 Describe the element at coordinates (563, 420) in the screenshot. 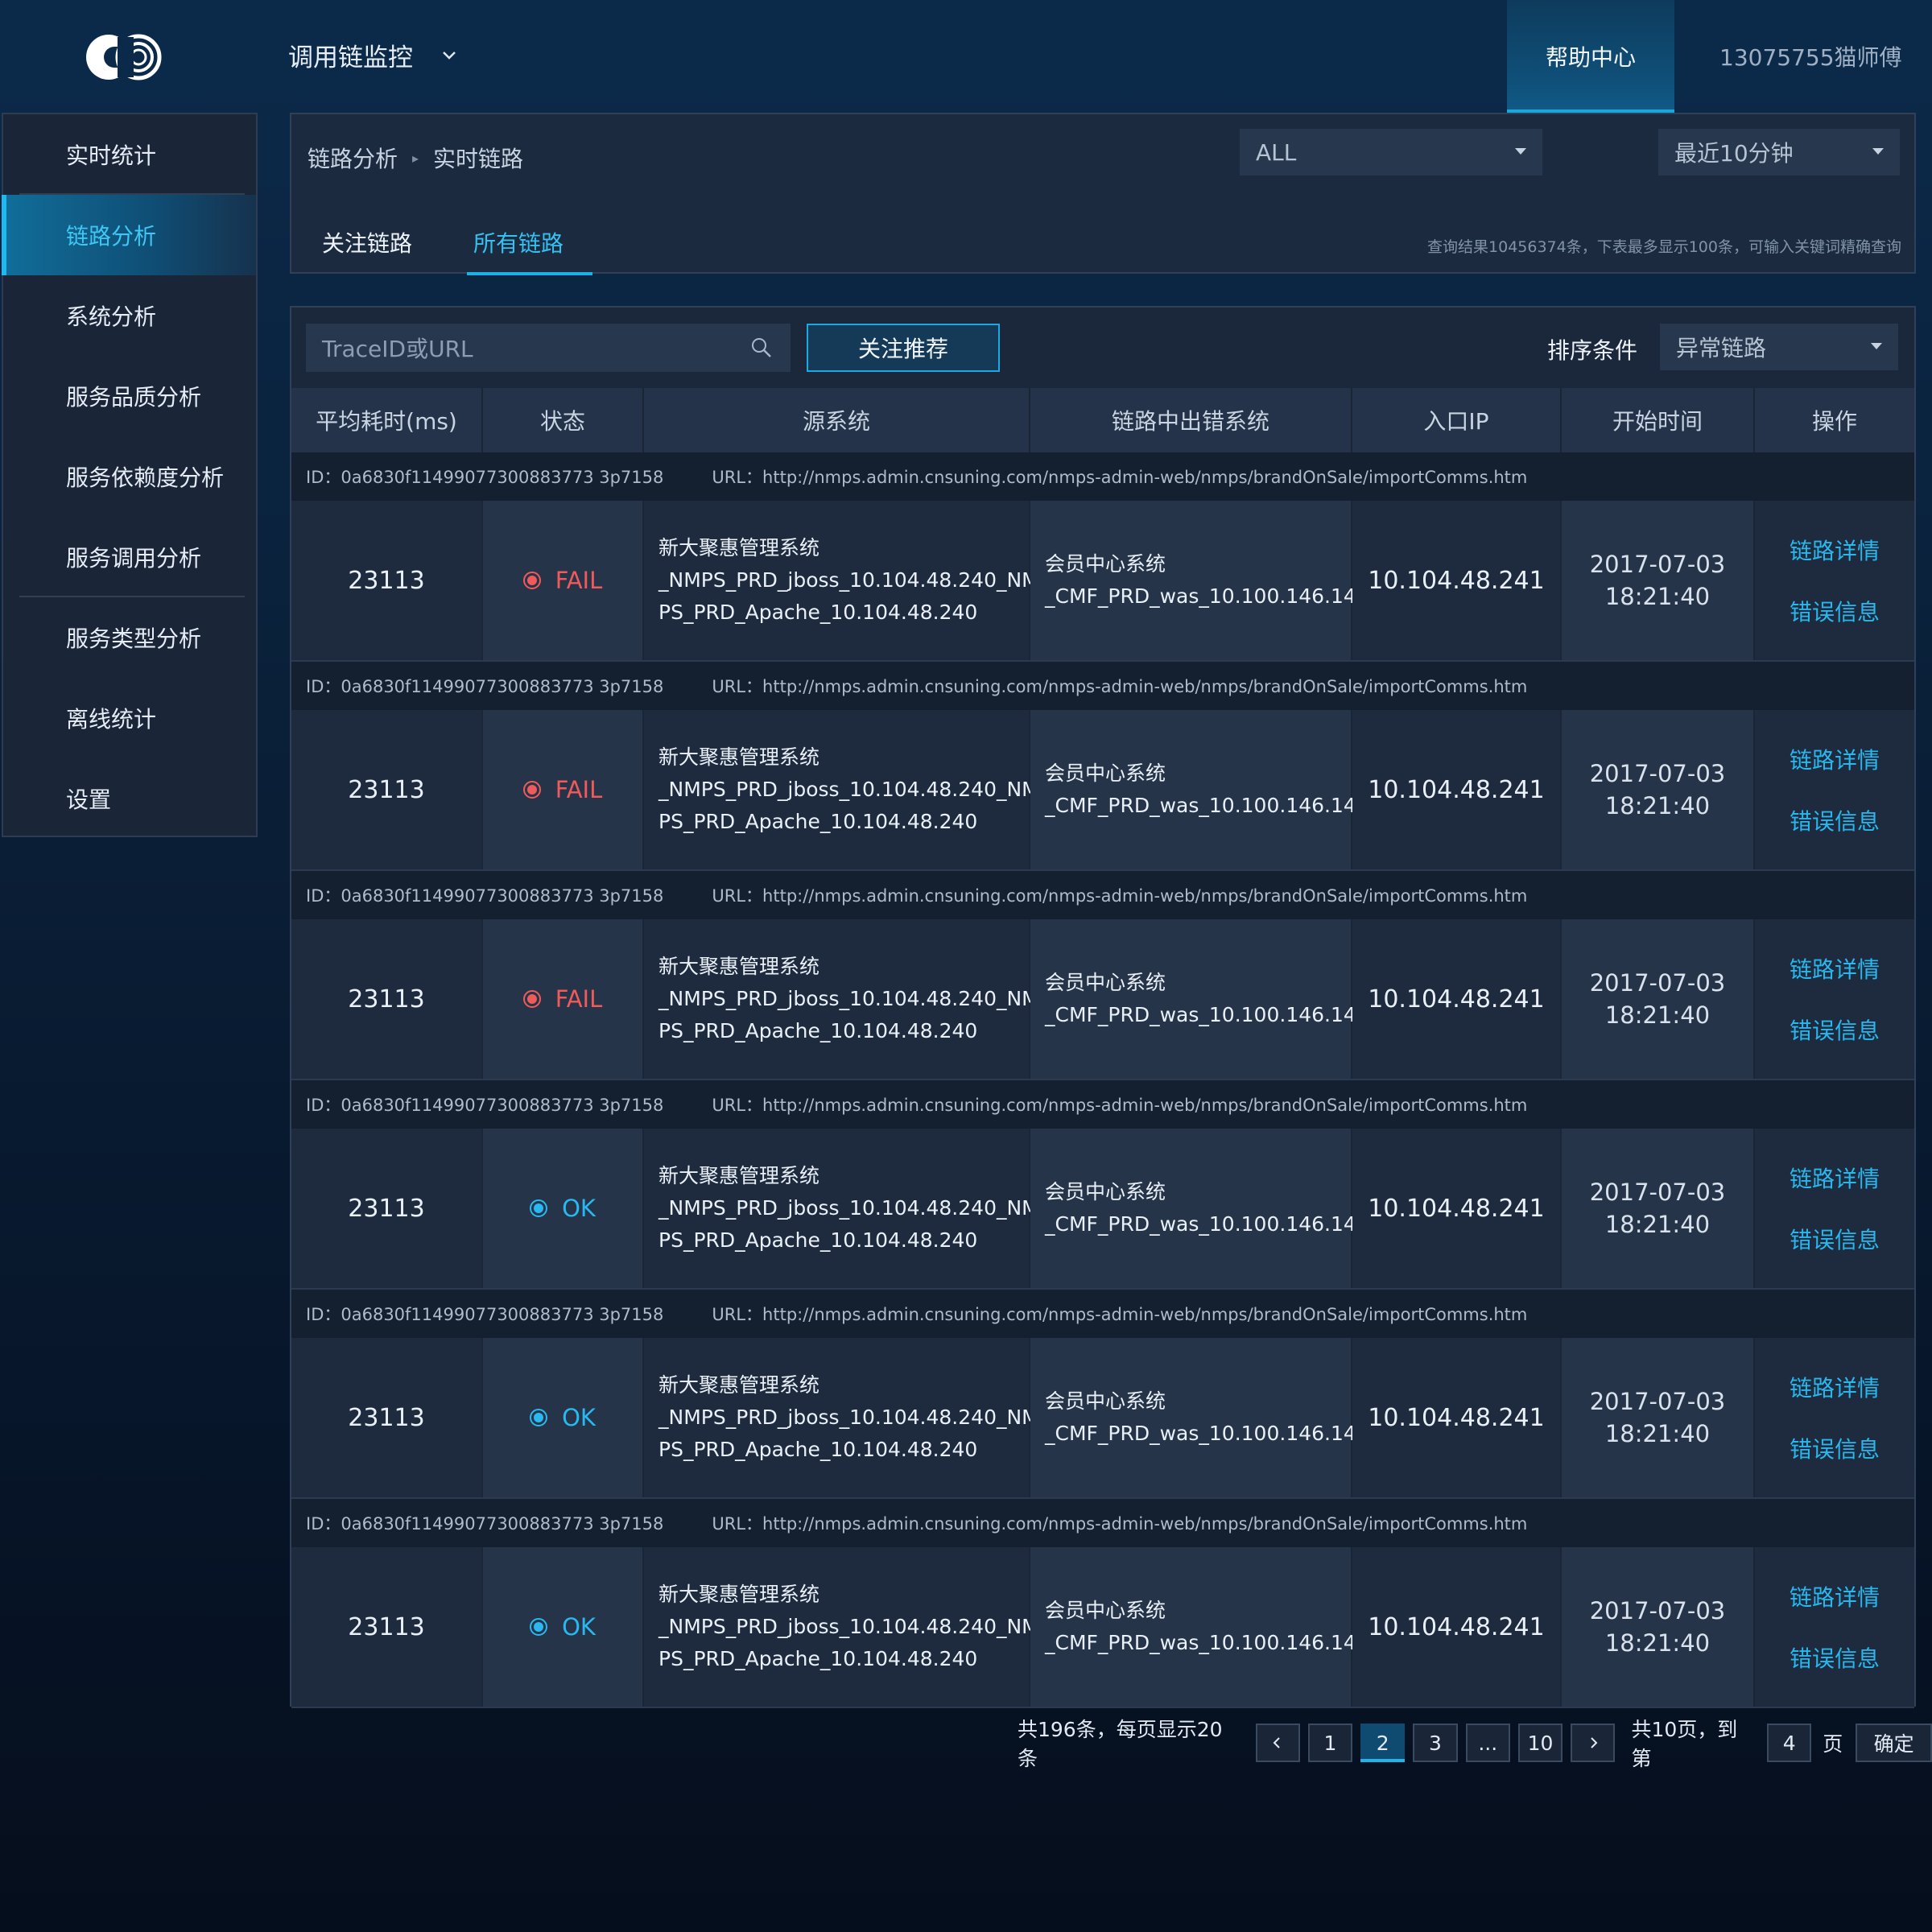

I see `column-header: 状态` at that location.